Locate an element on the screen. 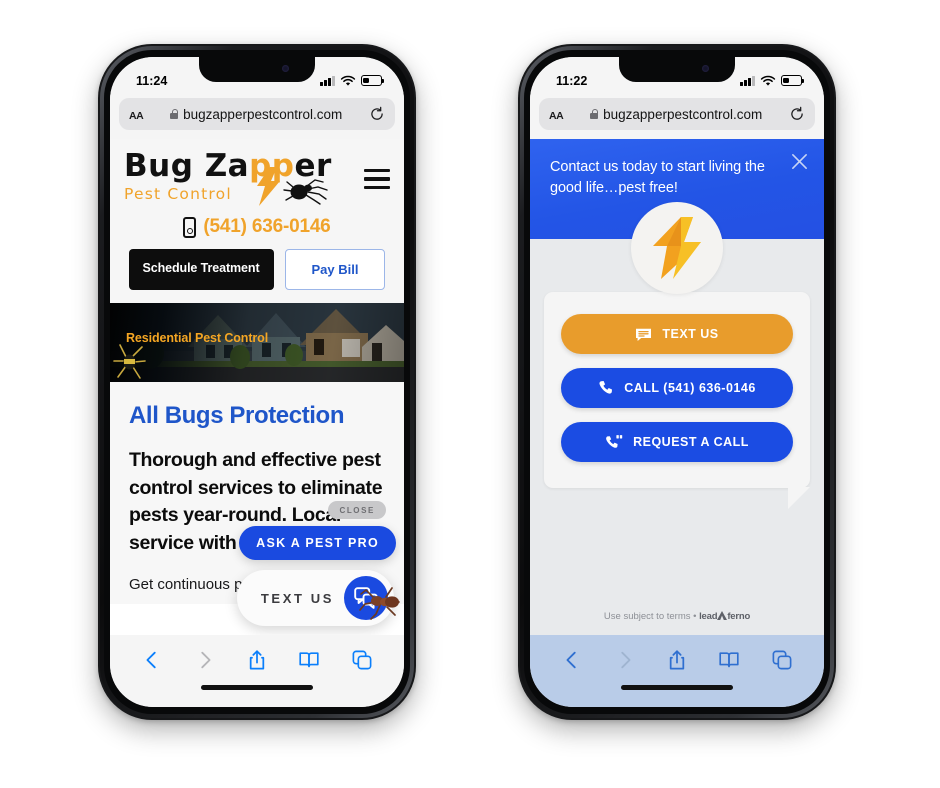 The width and height of the screenshot is (940, 788). safari-address-bar-left: AA bugzapperpestcontrol.com is located at coordinates (257, 114).